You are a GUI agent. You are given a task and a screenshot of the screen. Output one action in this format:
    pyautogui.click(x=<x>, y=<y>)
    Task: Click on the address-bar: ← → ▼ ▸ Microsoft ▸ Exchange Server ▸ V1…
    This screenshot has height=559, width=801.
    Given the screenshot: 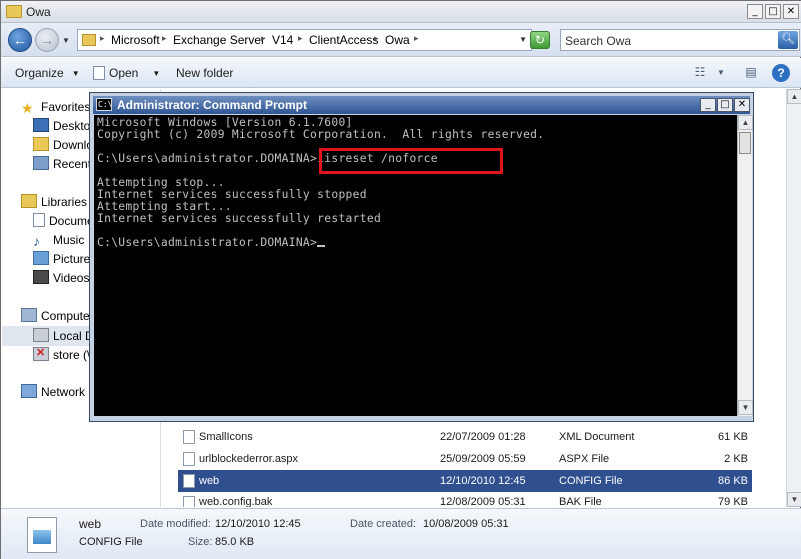 What is the action you would take?
    pyautogui.click(x=401, y=40)
    